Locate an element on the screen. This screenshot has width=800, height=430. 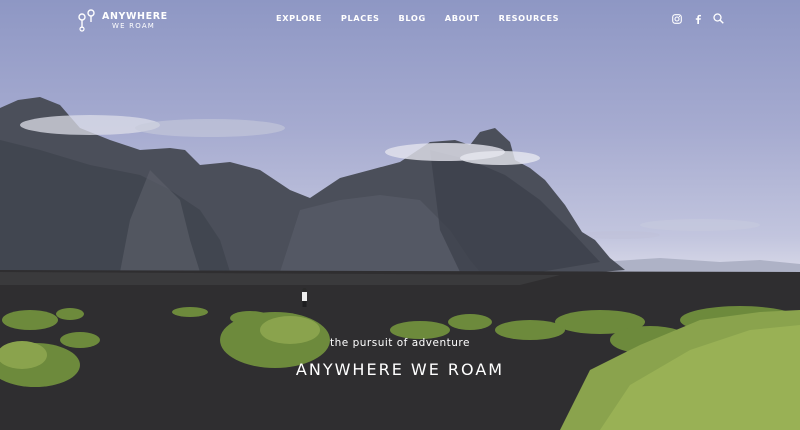
map-pin-logo-icon is located at coordinates (86, 20).